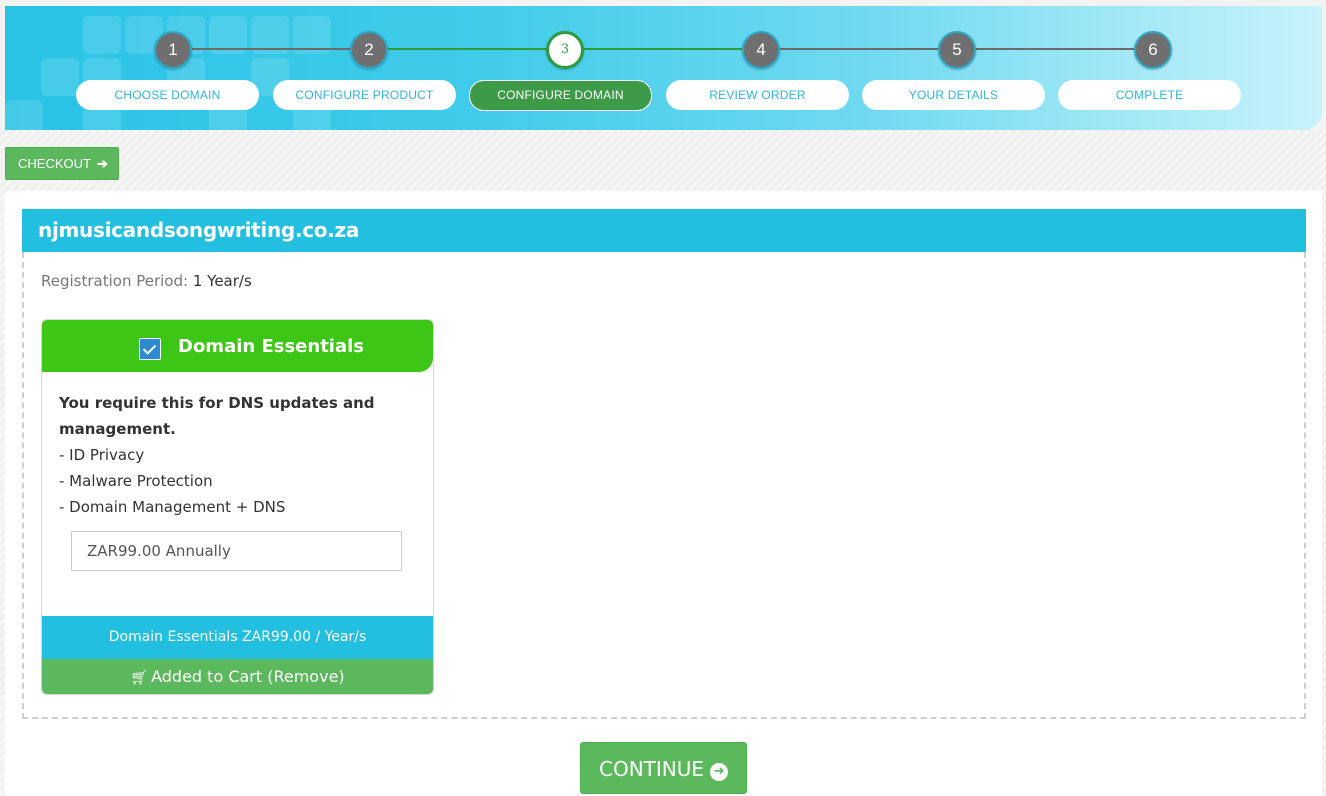  Describe the element at coordinates (115, 281) in the screenshot. I see `registration-period-label: Registration Period:` at that location.